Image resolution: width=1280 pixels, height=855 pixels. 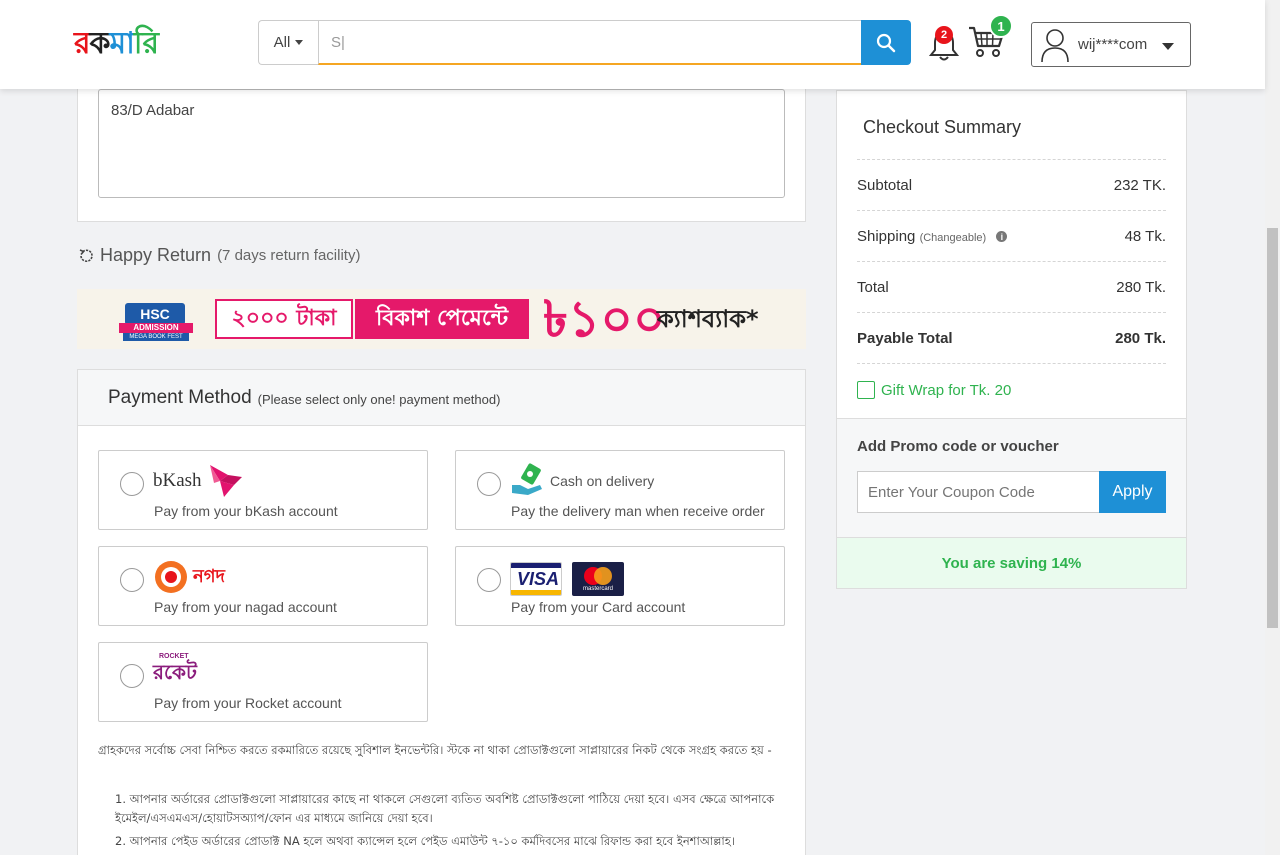 I want to click on address-card: 83/D Adabar, so click(x=441, y=151).